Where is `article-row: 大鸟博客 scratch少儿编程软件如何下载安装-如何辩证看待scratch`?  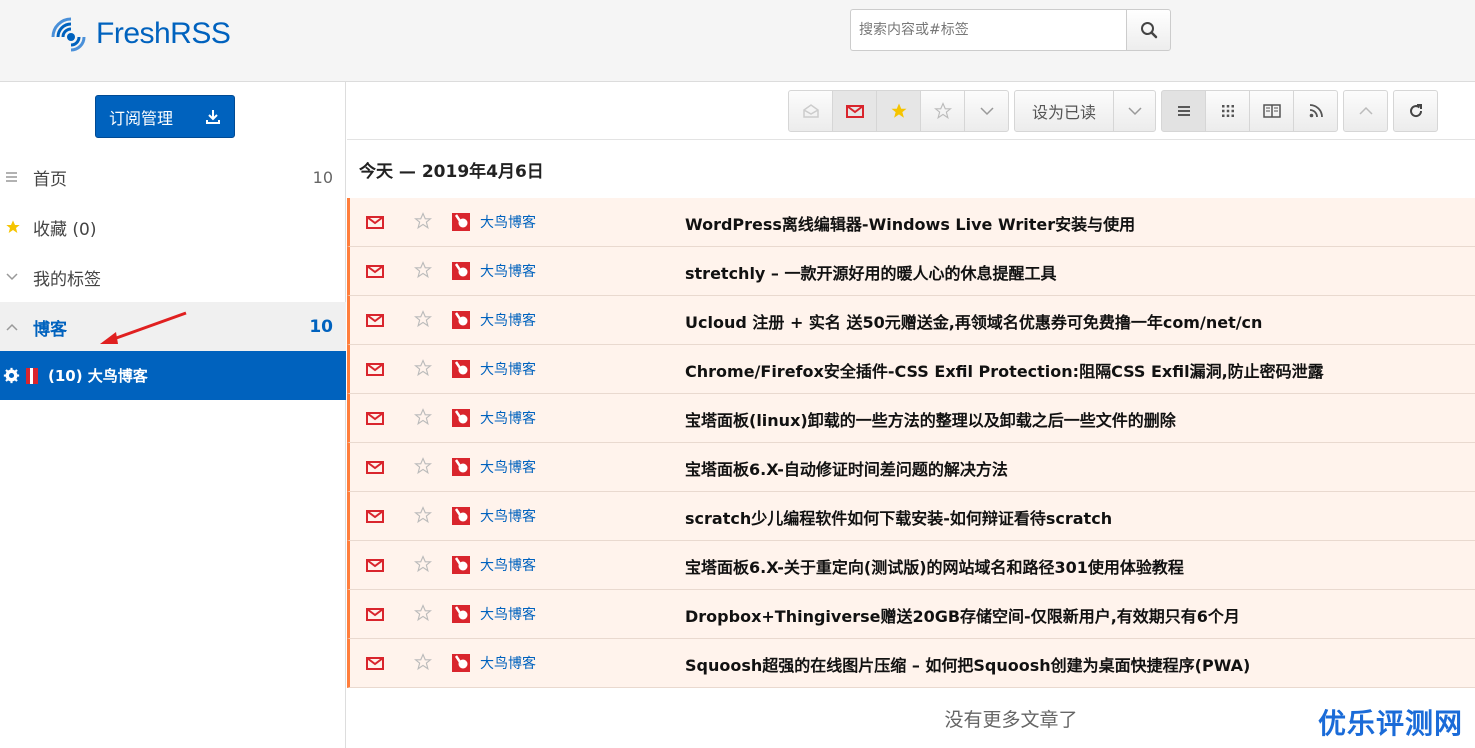 article-row: 大鸟博客 scratch少儿编程软件如何下载安装-如何辩证看待scratch is located at coordinates (911, 516).